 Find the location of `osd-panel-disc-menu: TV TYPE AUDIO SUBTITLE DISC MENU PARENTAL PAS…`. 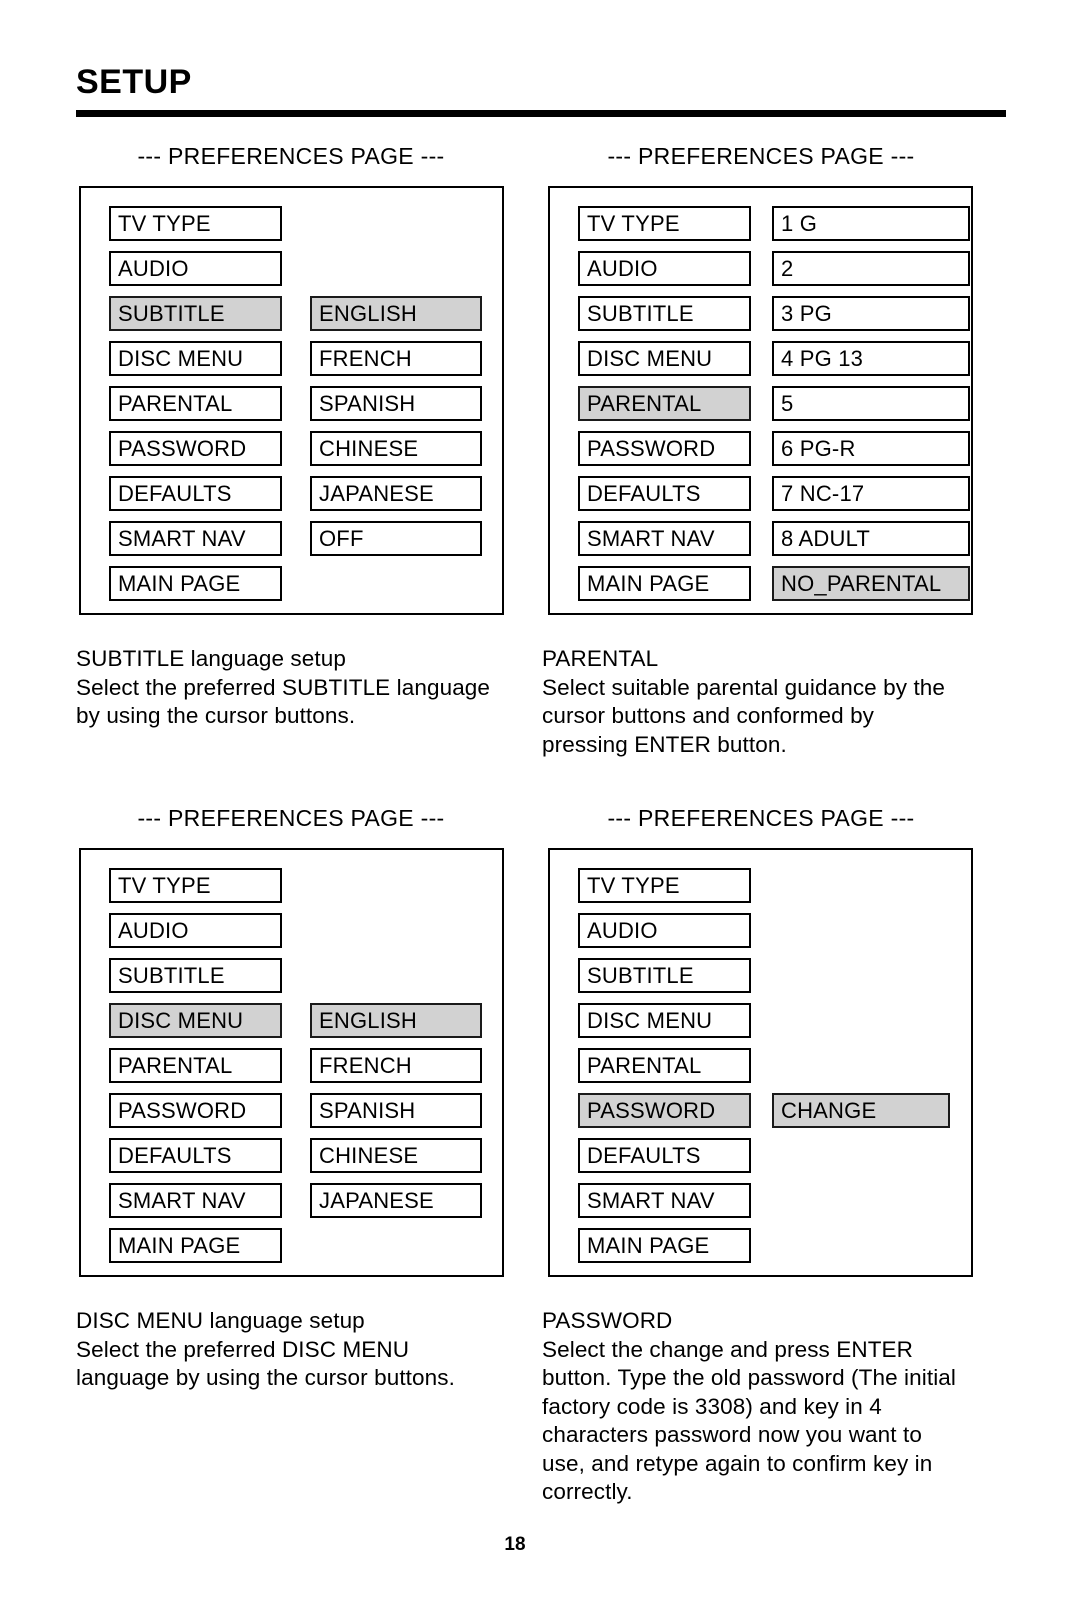

osd-panel-disc-menu: TV TYPE AUDIO SUBTITLE DISC MENU PARENTAL PAS… is located at coordinates (291, 1062).